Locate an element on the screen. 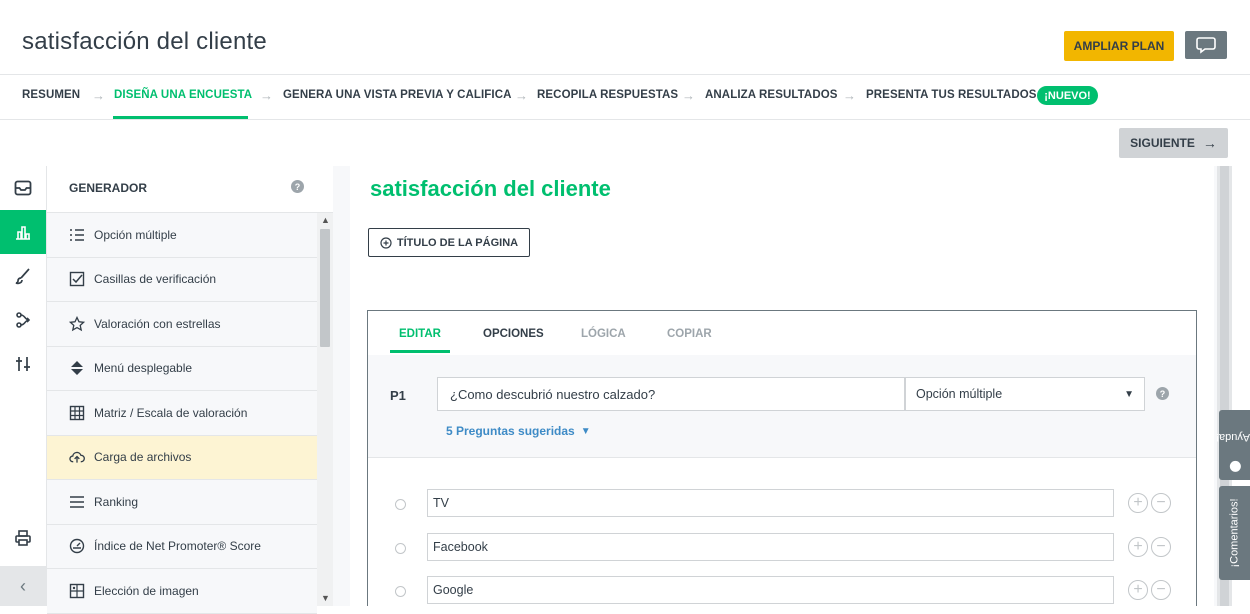 The width and height of the screenshot is (1250, 614). rail-inbox is located at coordinates (23, 188).